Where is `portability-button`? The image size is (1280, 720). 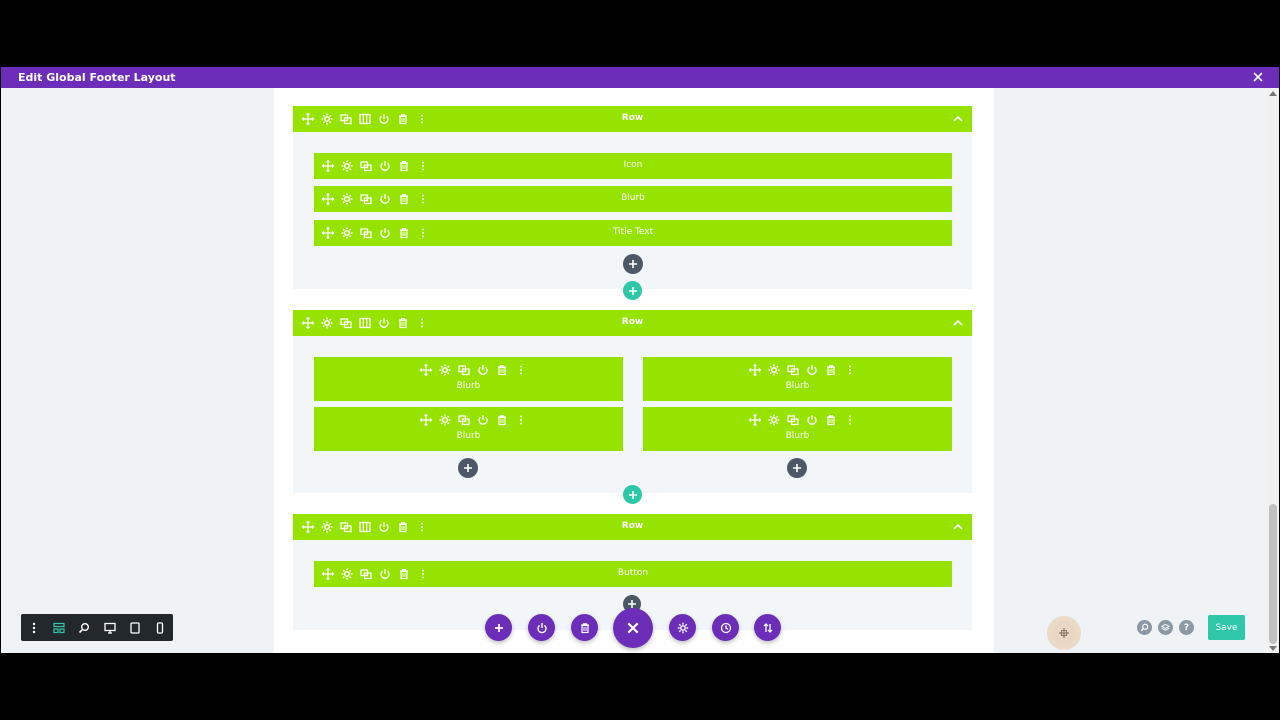
portability-button is located at coordinates (767, 627).